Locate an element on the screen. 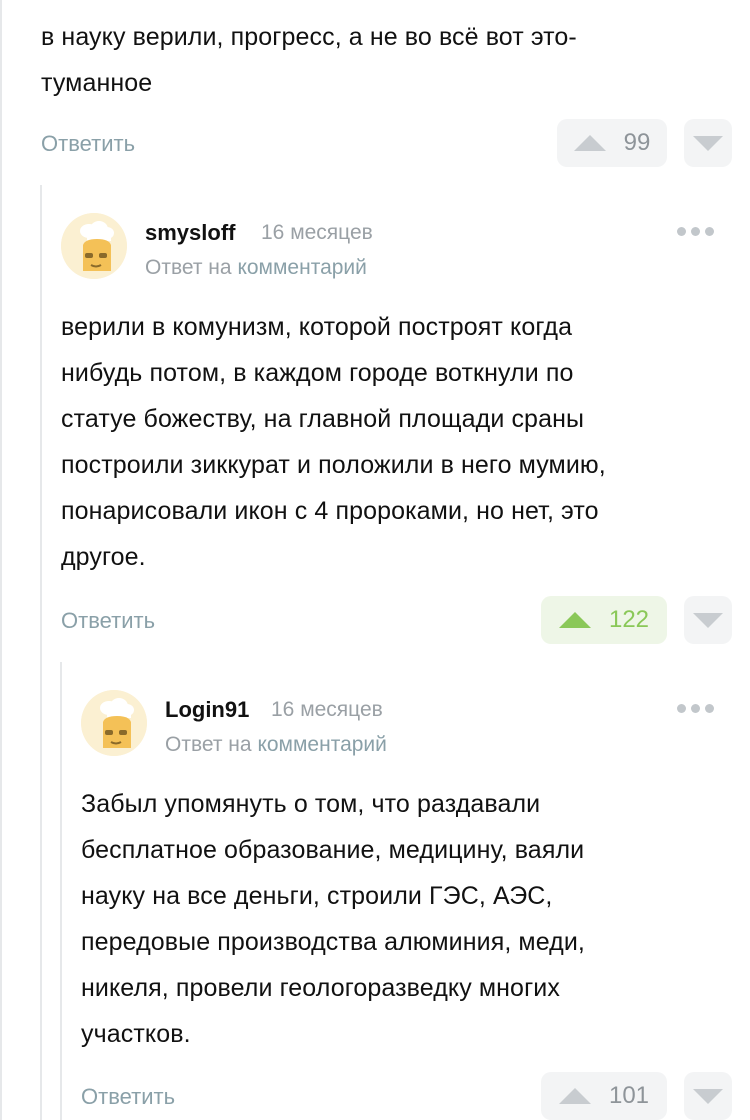  username: smysloff is located at coordinates (190, 233).